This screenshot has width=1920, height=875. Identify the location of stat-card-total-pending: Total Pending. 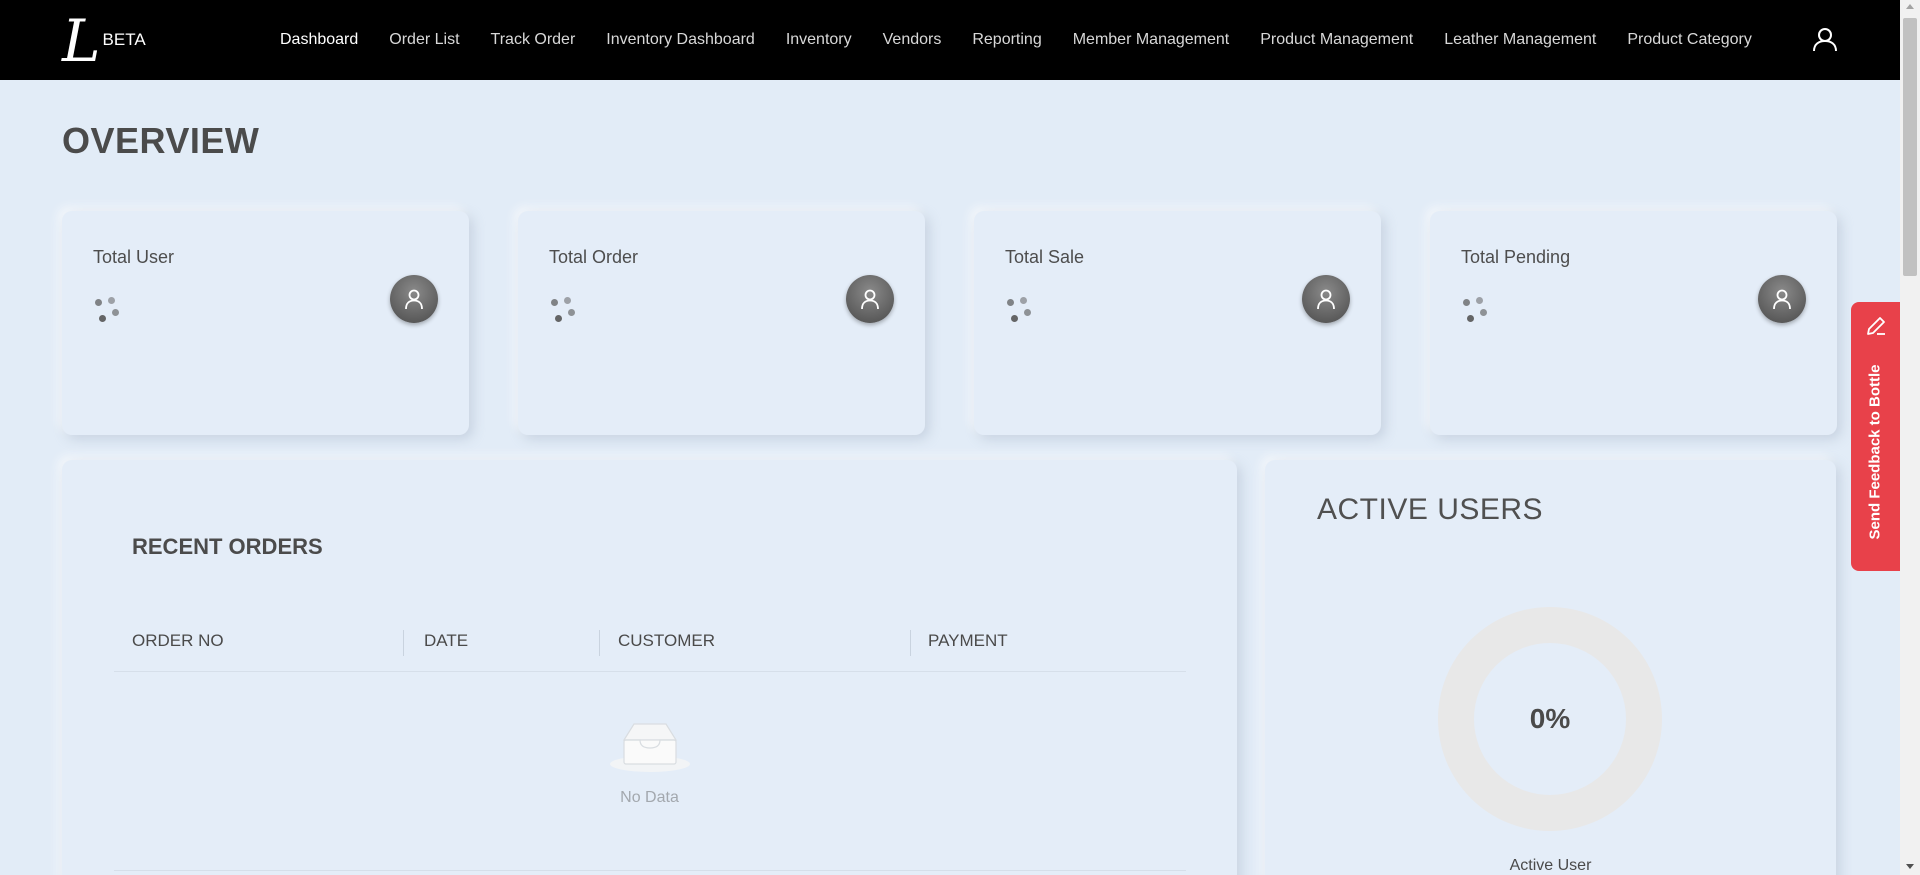
(1633, 323).